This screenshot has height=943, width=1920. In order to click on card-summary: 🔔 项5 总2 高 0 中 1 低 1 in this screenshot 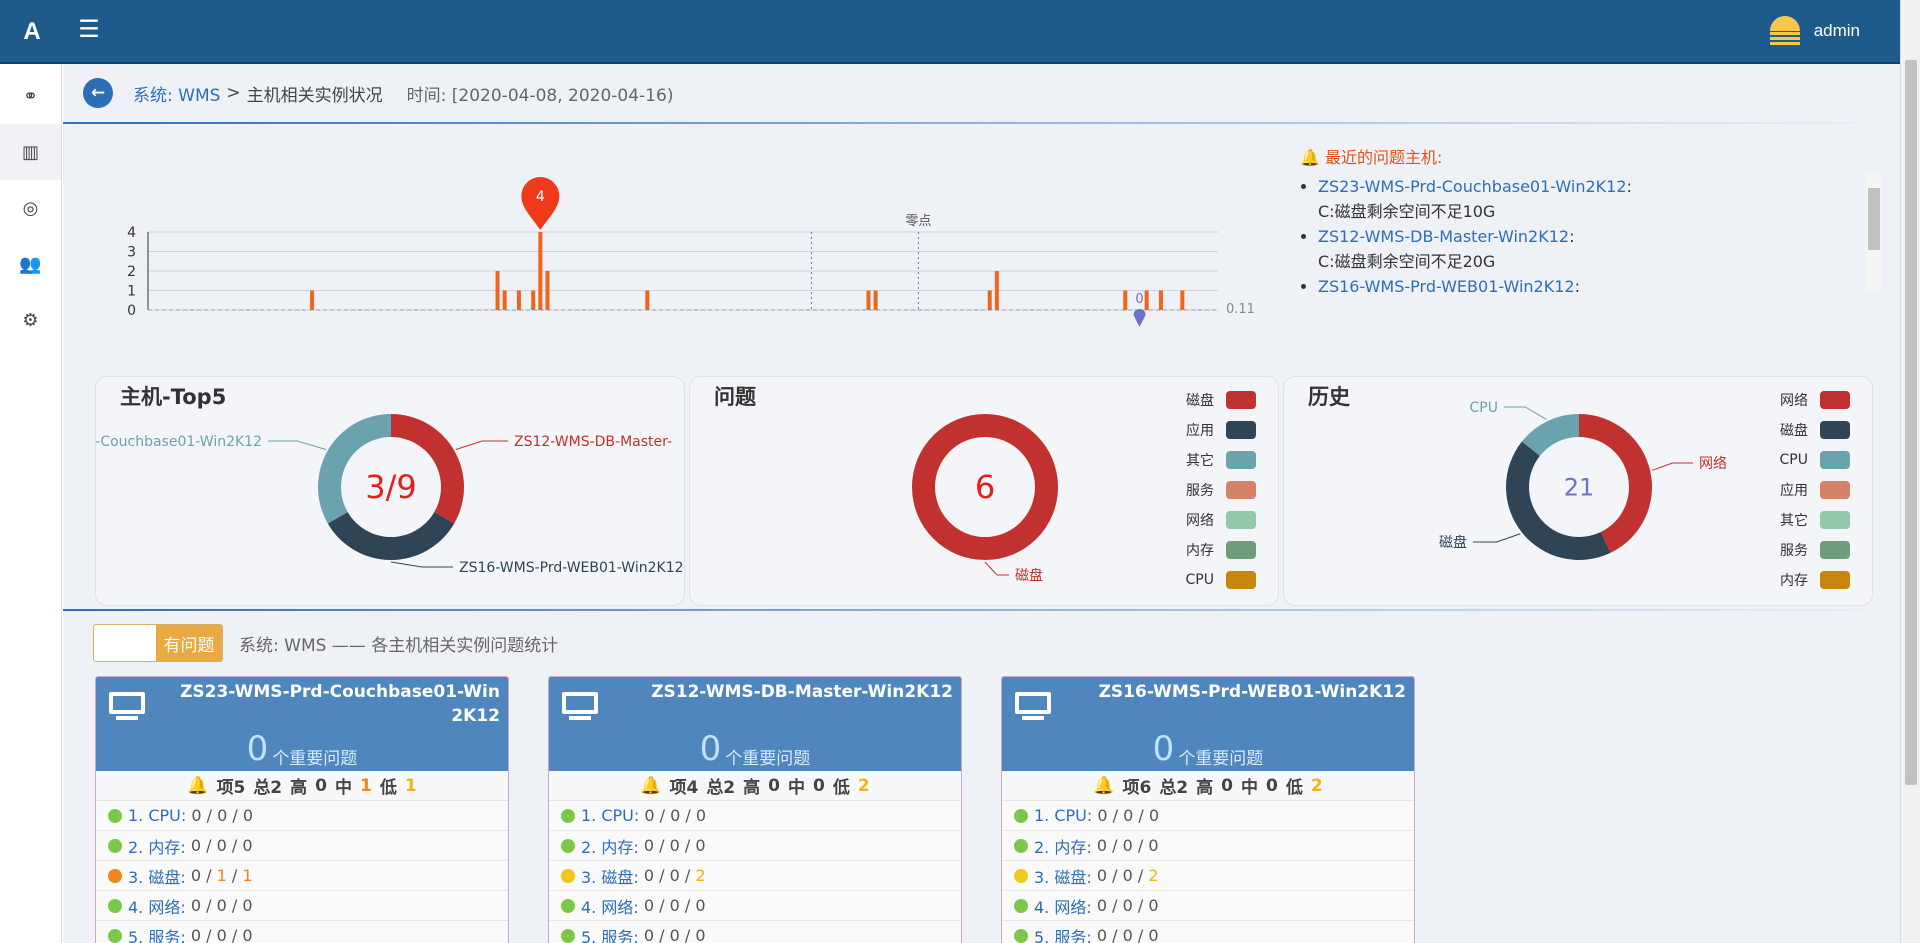, I will do `click(302, 786)`.